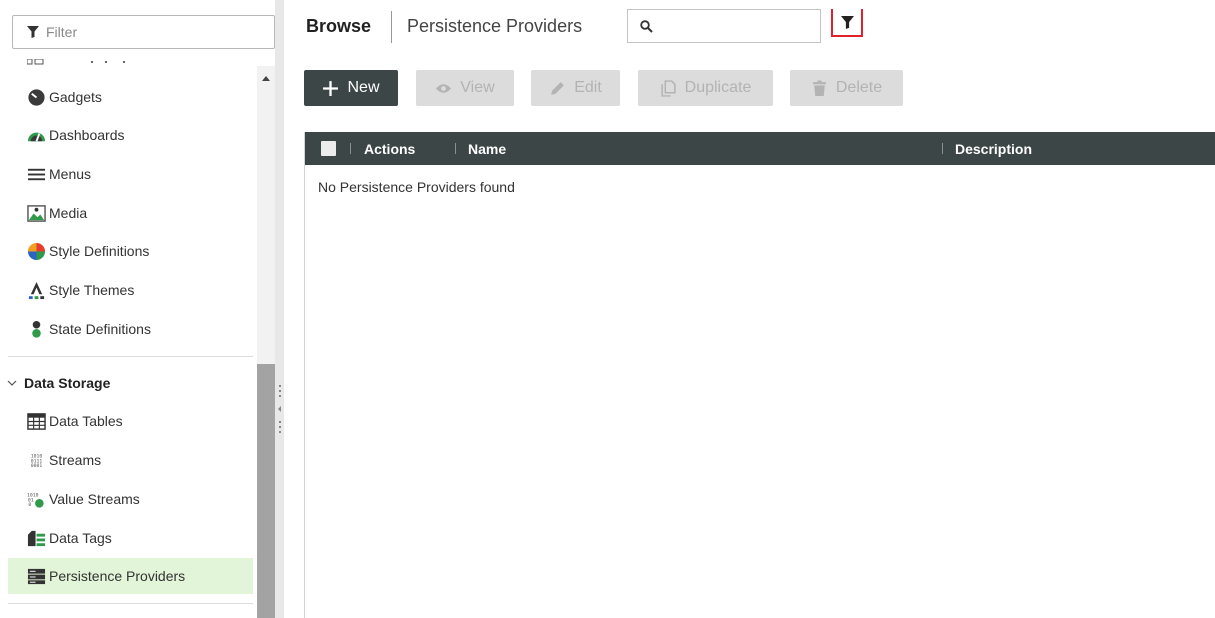 This screenshot has width=1215, height=618. Describe the element at coordinates (416, 187) in the screenshot. I see `empty-grid-message: No Persistence Providers found` at that location.